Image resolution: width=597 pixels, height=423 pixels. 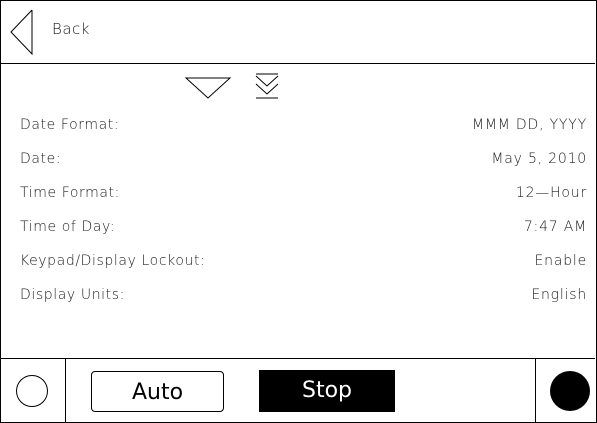 I want to click on scroll-down-button, so click(x=208, y=88).